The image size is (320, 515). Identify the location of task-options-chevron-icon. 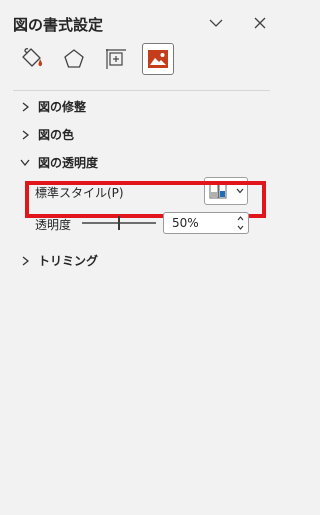
(216, 23).